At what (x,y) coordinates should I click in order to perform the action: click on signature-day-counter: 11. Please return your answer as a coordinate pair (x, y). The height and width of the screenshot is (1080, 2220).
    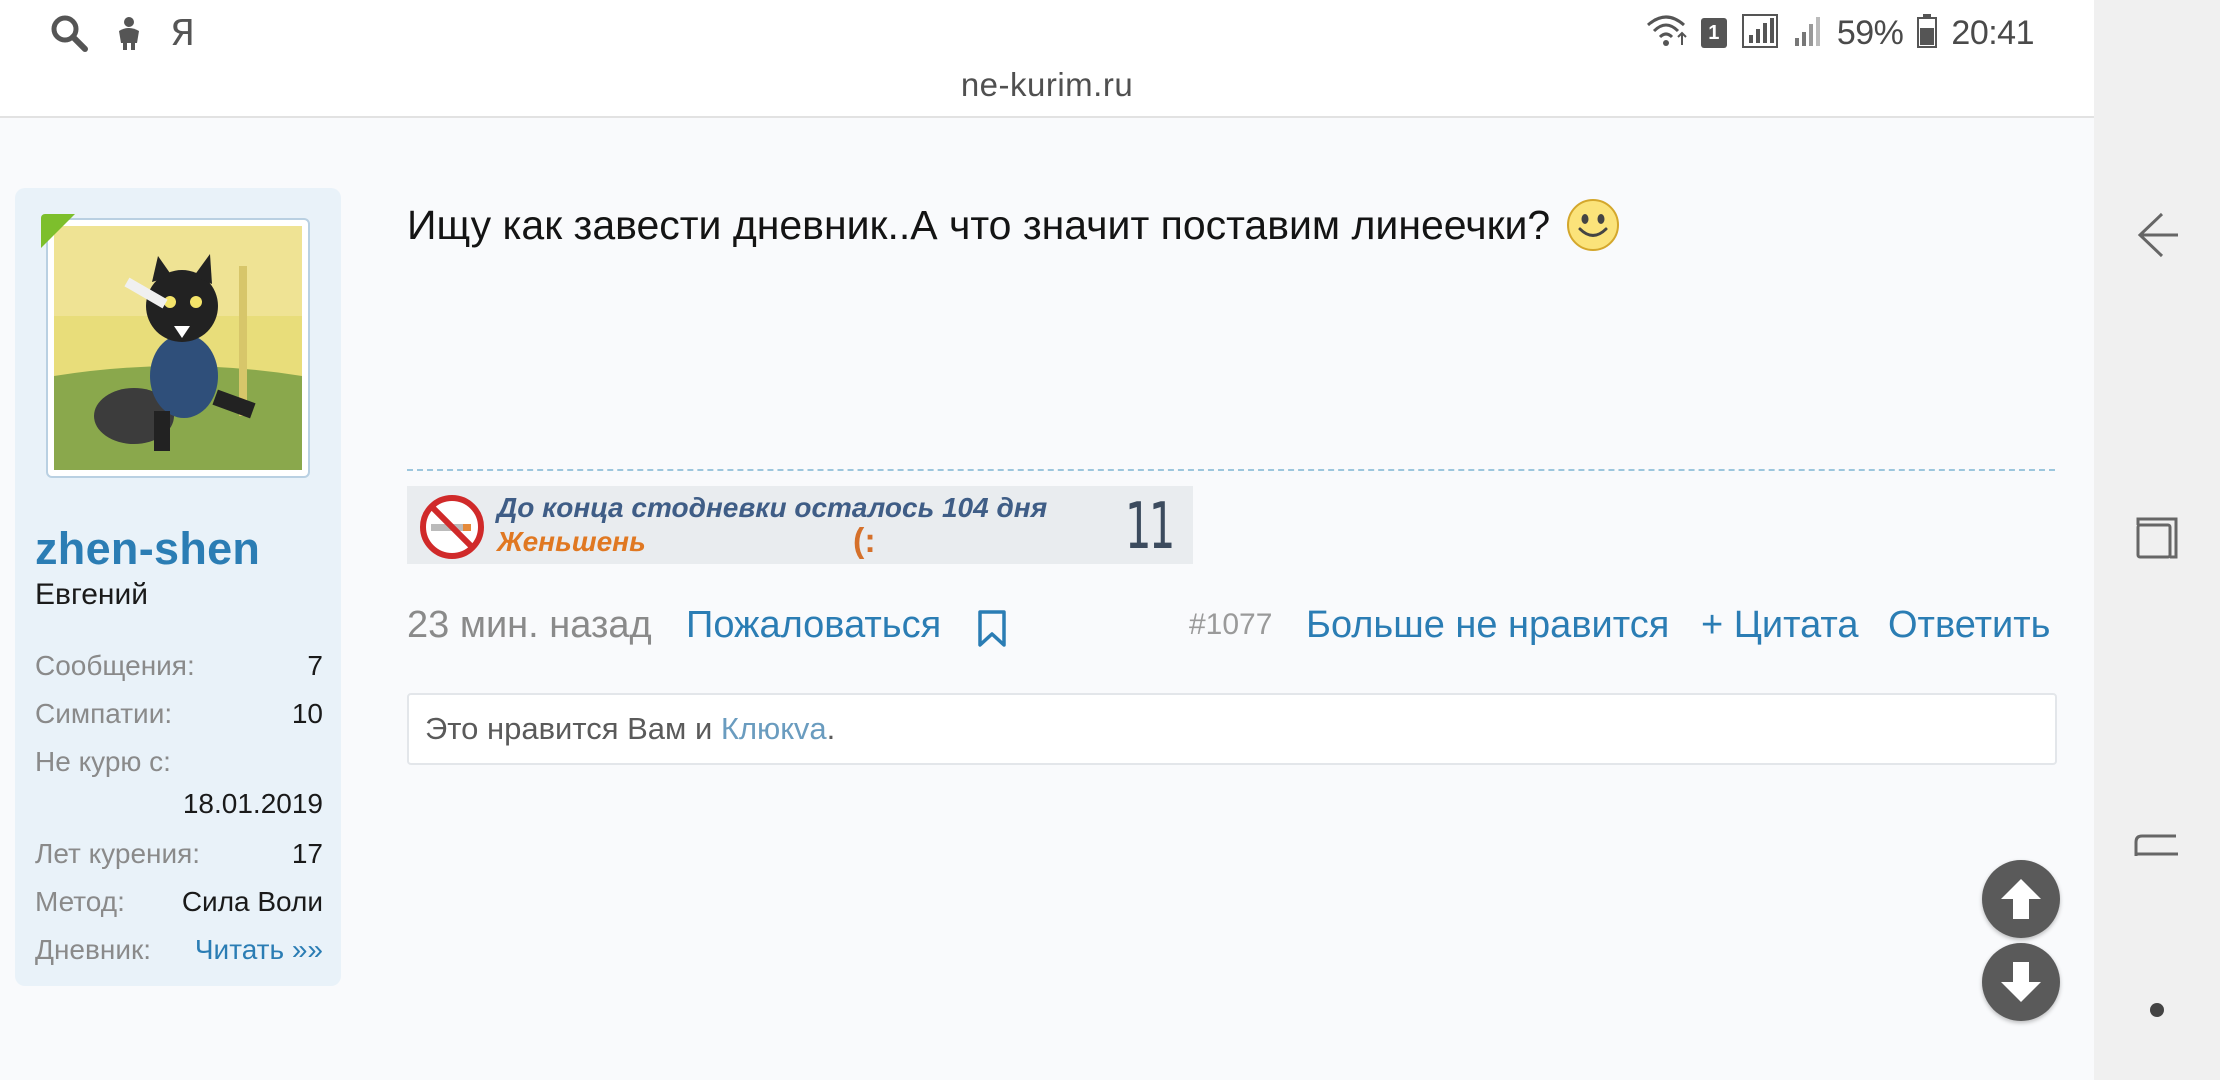
    Looking at the image, I should click on (1150, 527).